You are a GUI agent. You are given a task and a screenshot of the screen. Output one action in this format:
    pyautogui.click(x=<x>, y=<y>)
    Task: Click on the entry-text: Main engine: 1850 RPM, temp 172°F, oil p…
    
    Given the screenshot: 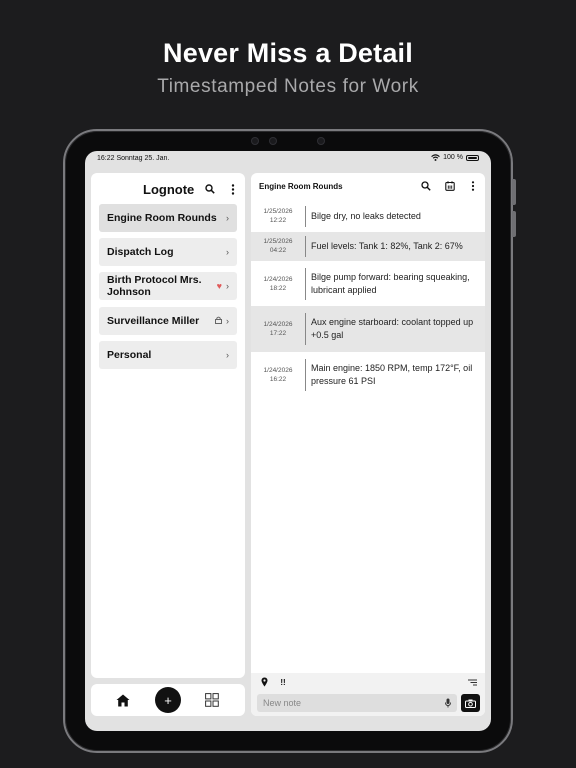 What is the action you would take?
    pyautogui.click(x=392, y=374)
    